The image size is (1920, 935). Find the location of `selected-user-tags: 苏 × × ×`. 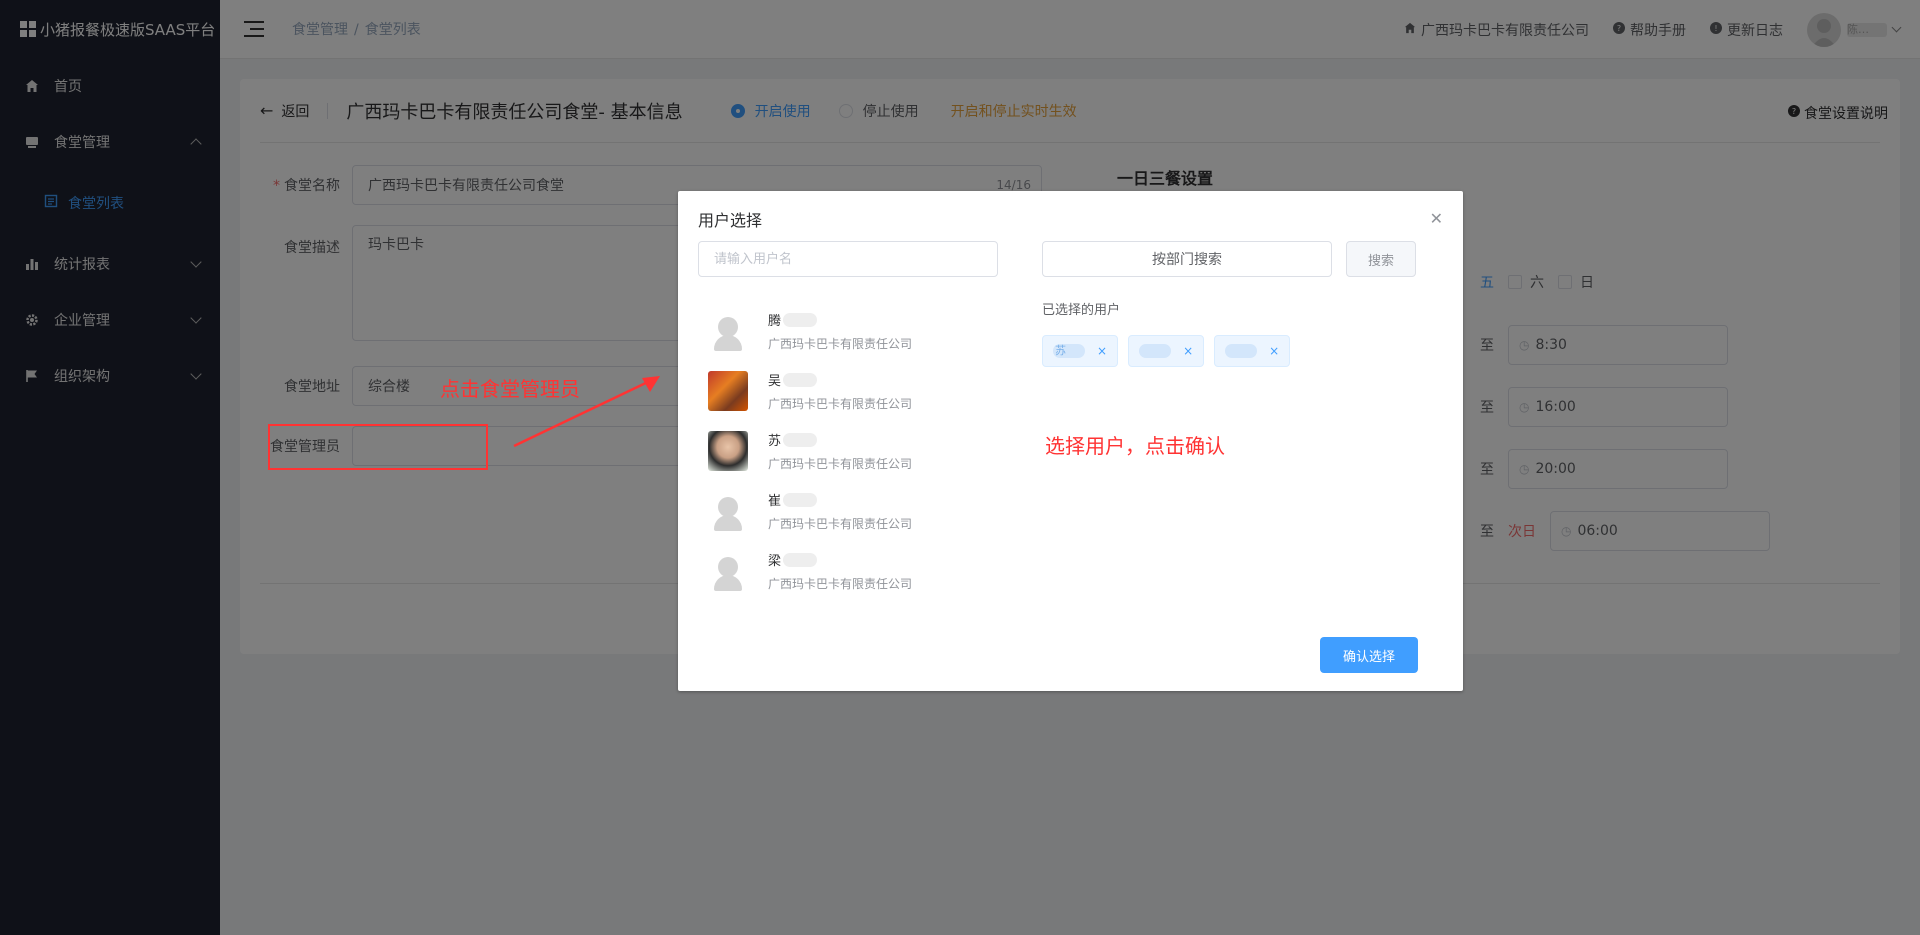

selected-user-tags: 苏 × × × is located at coordinates (1171, 351).